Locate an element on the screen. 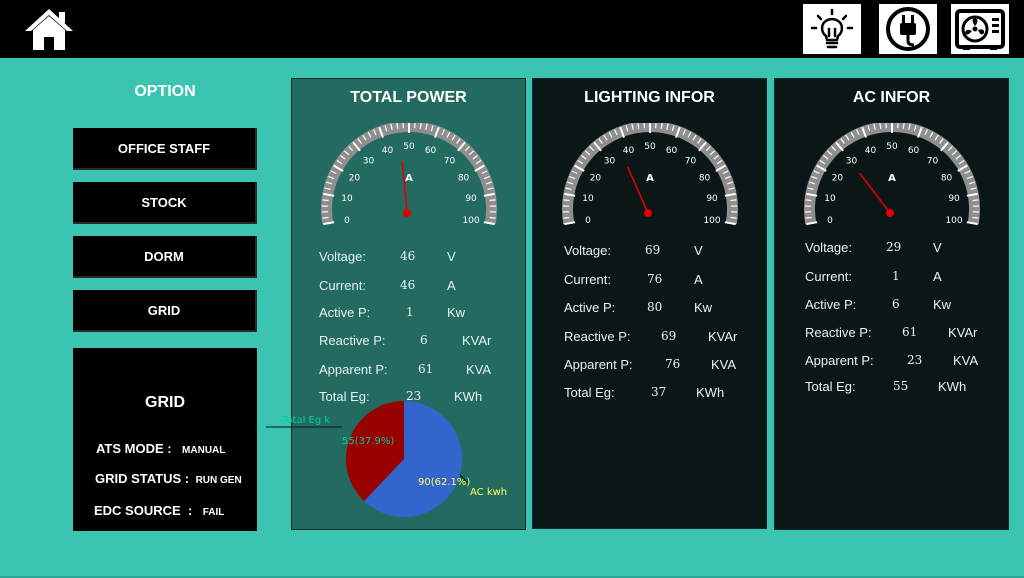 This screenshot has width=1024, height=578. gauge-hub is located at coordinates (890, 213).